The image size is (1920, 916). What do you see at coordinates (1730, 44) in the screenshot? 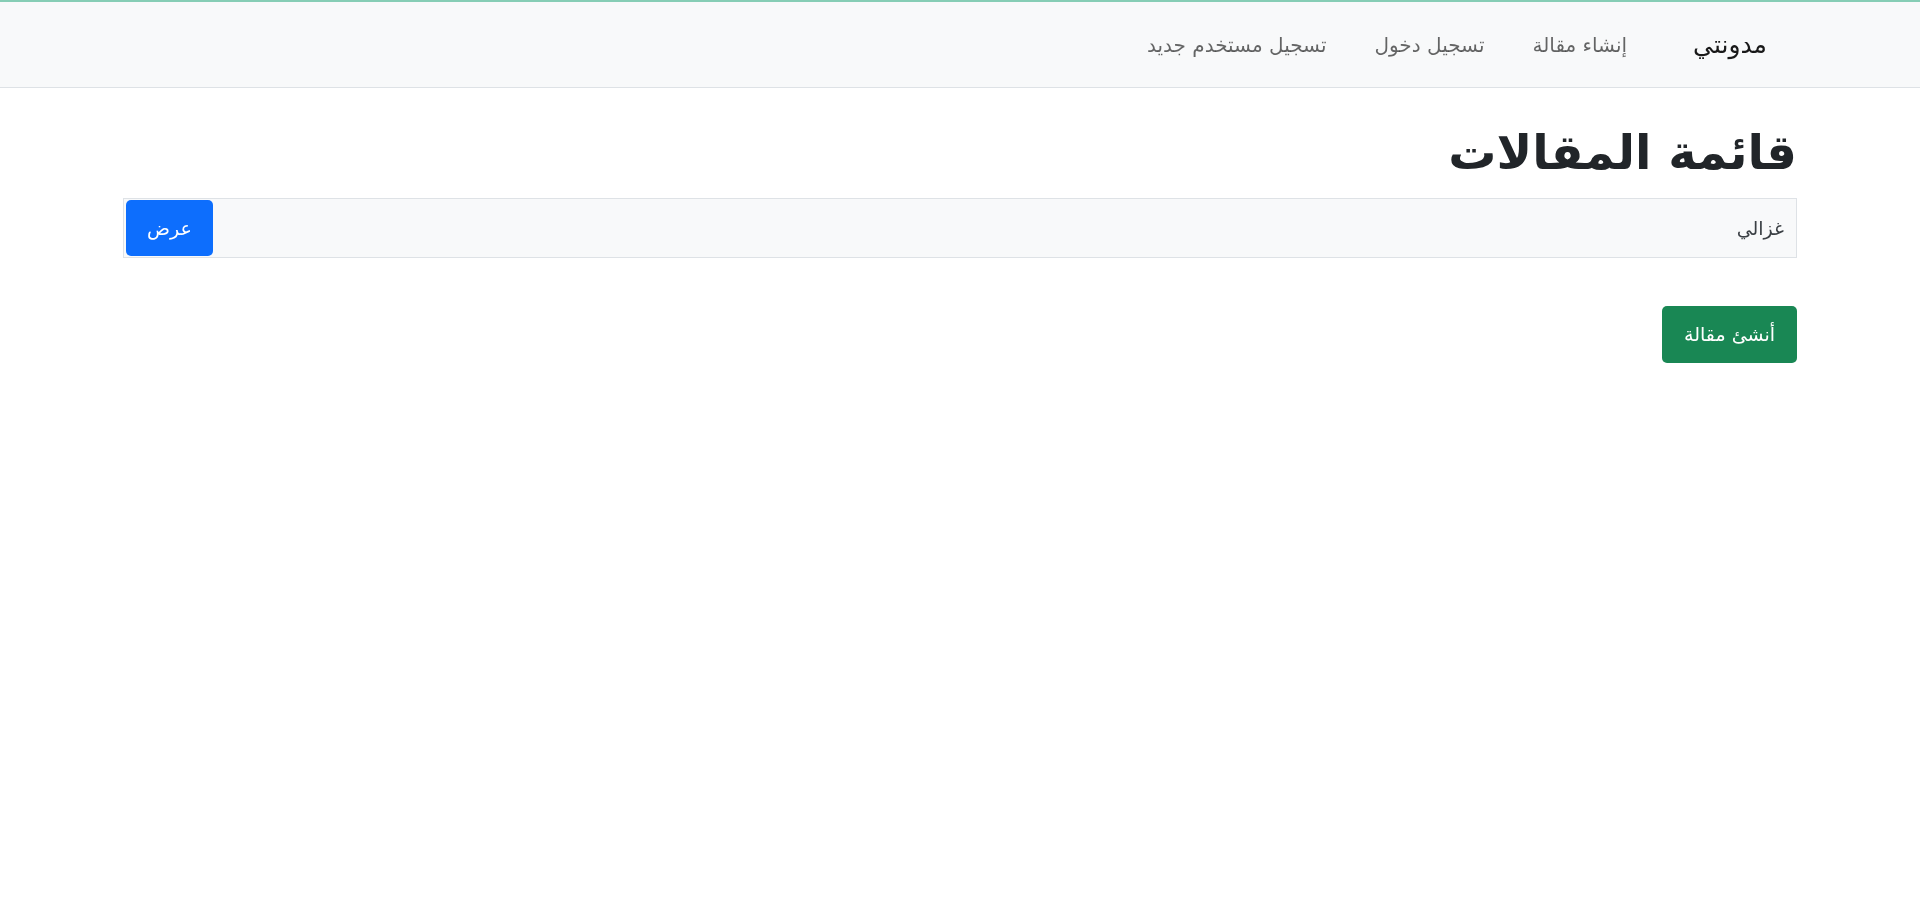
I see `brand-link: مدونتي` at bounding box center [1730, 44].